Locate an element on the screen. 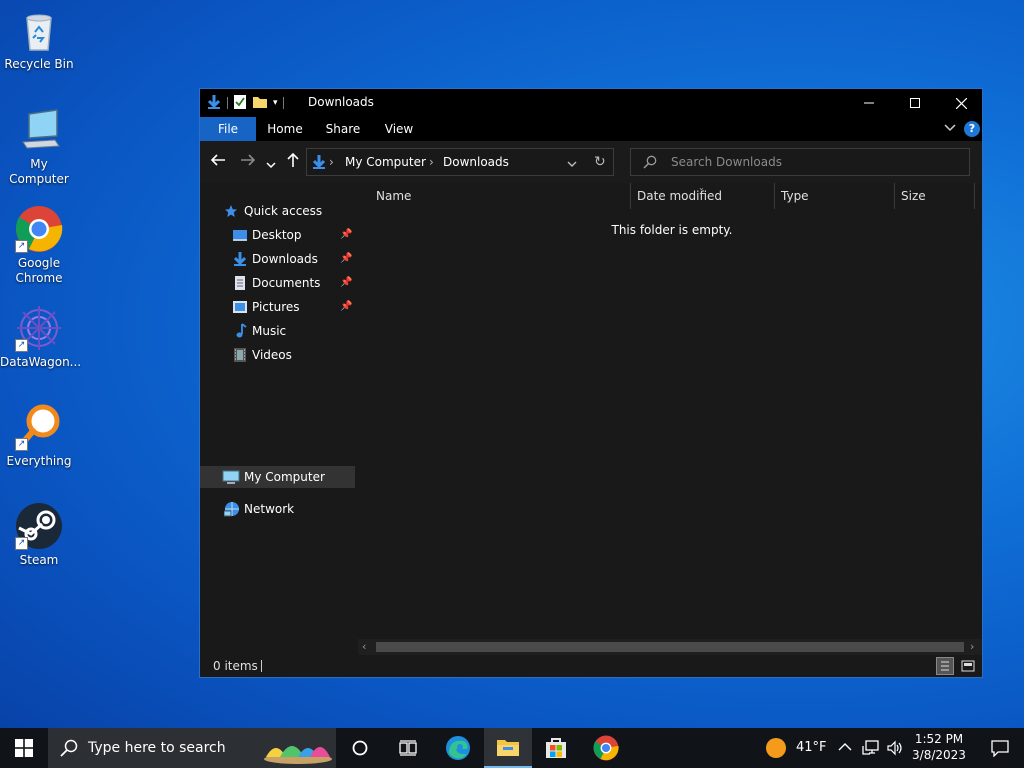  volume-speaker-icon is located at coordinates (895, 749).